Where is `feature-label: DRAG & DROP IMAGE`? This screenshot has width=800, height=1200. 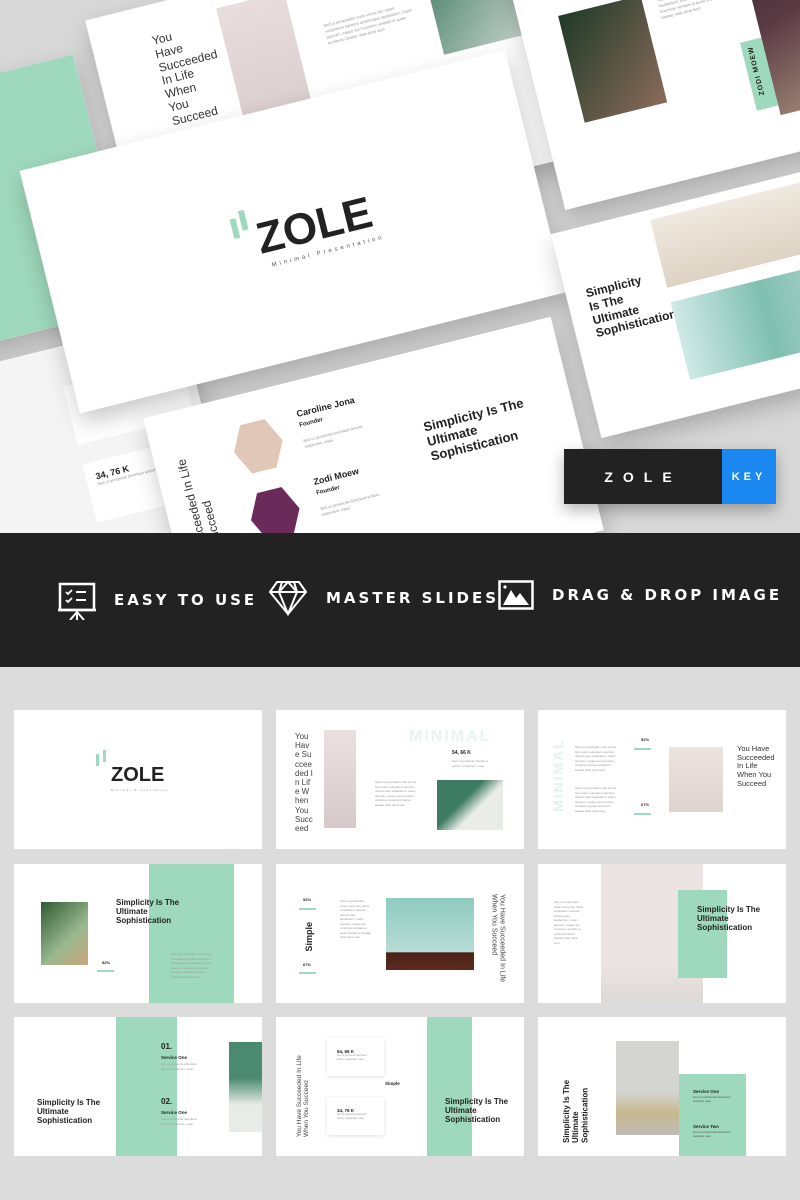
feature-label: DRAG & DROP IMAGE is located at coordinates (667, 595).